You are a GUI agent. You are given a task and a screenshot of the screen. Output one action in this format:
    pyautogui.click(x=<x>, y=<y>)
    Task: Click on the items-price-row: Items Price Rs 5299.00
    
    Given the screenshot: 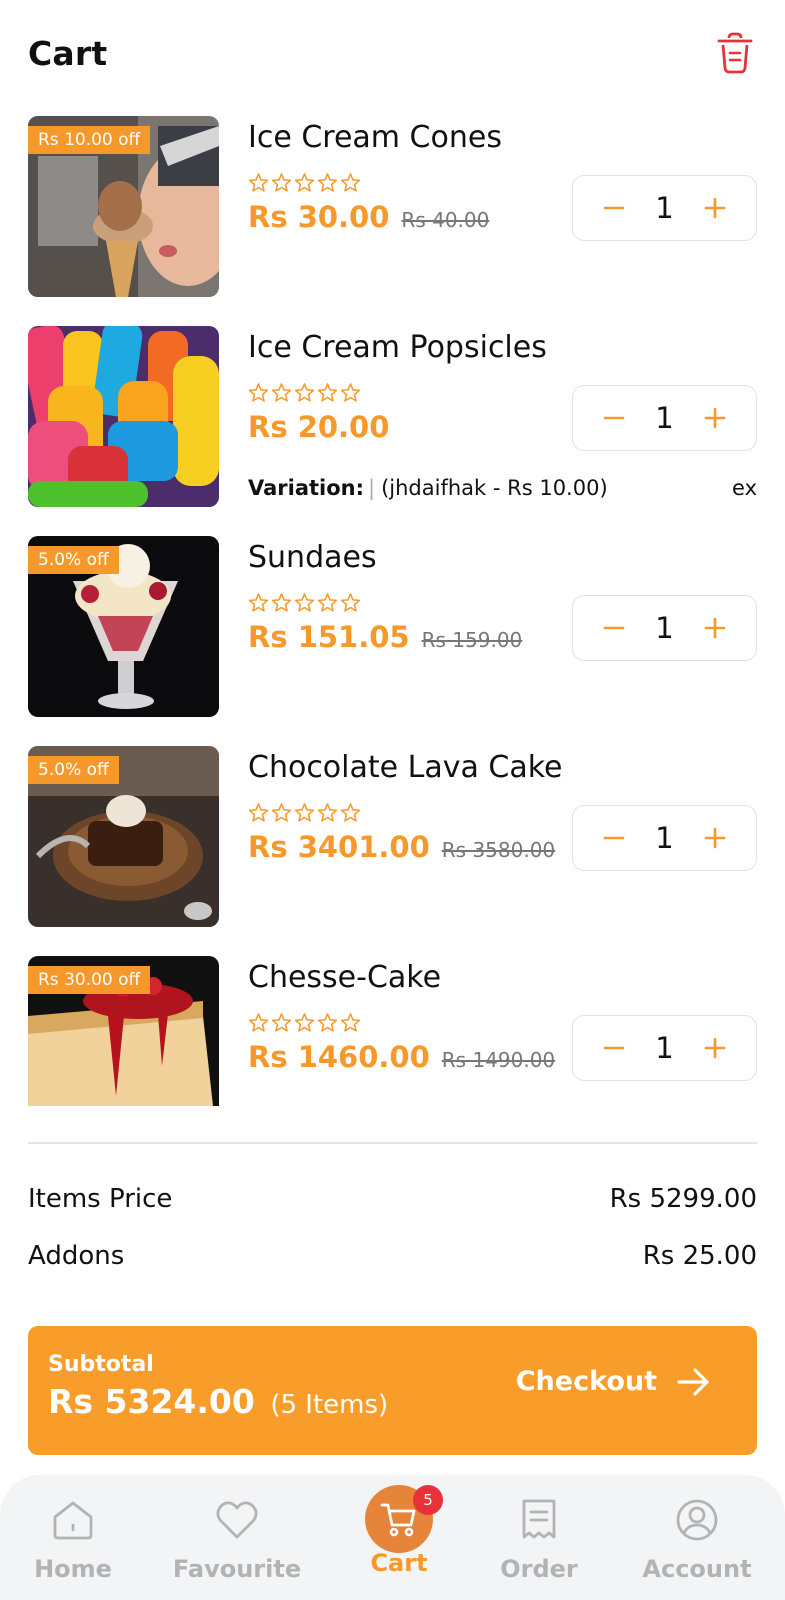 What is the action you would take?
    pyautogui.click(x=392, y=1199)
    